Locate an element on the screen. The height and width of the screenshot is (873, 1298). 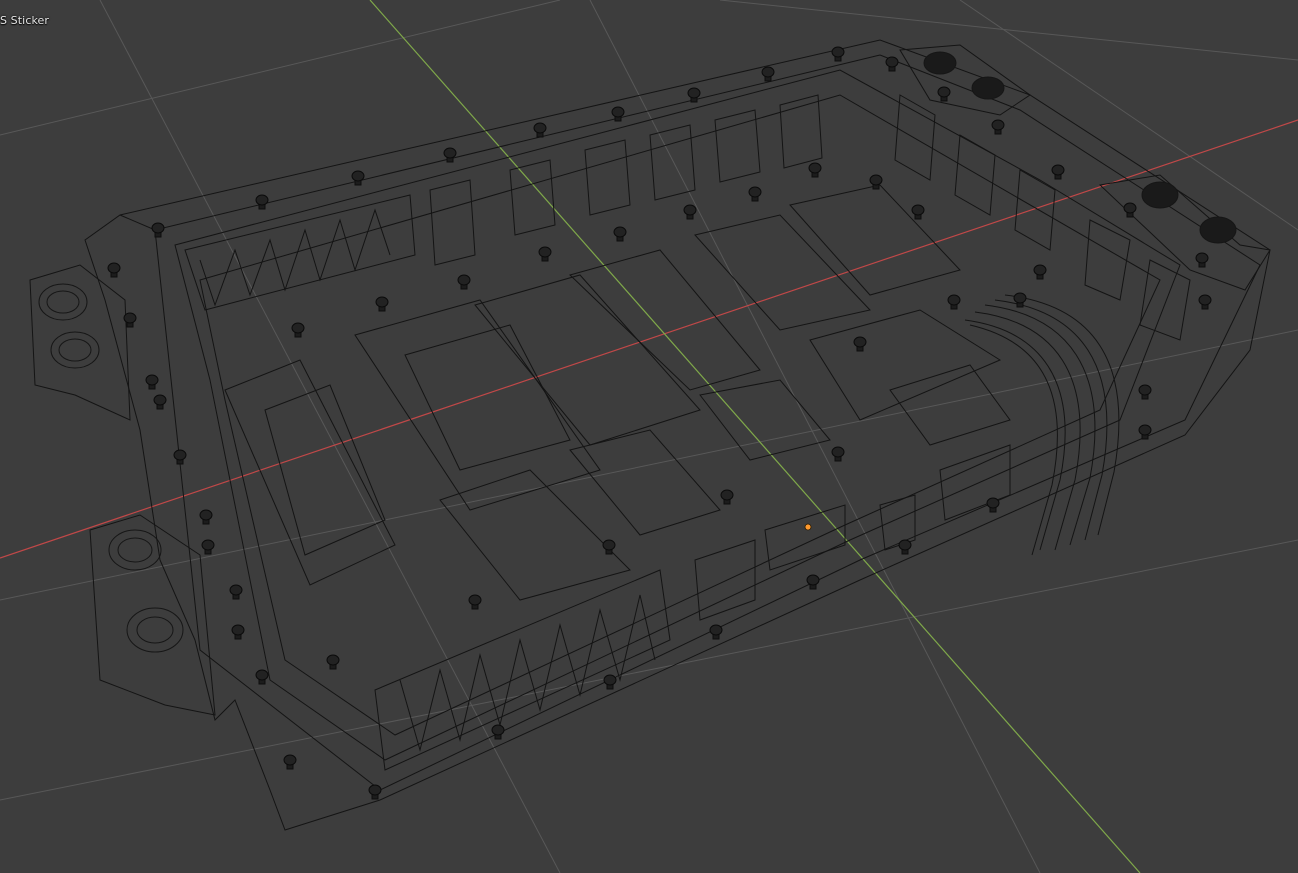
active-object-label: S Sticker is located at coordinates (25, 20).